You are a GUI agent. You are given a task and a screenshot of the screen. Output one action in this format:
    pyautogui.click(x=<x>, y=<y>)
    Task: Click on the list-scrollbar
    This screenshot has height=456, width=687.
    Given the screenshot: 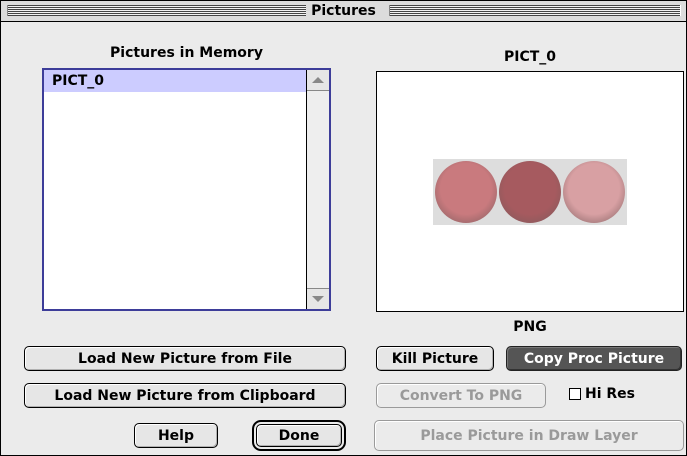 What is the action you would take?
    pyautogui.click(x=318, y=189)
    